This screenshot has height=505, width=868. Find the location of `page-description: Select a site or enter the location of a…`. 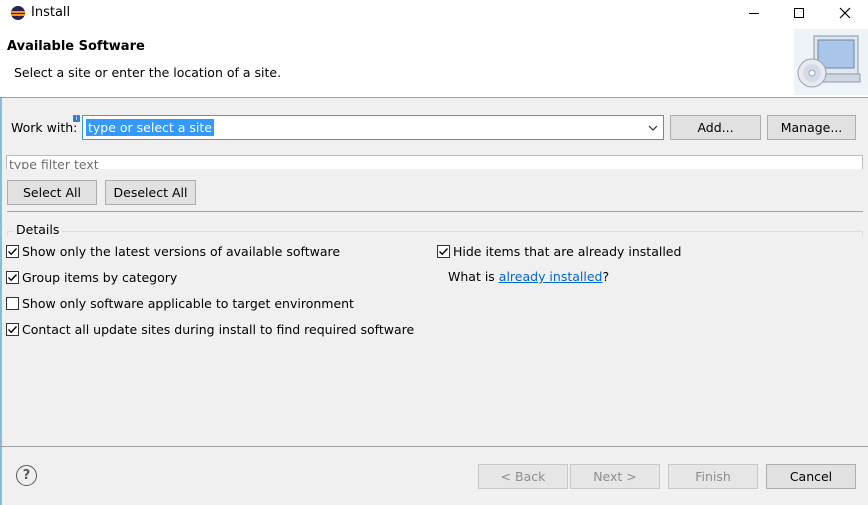

page-description: Select a site or enter the location of a… is located at coordinates (148, 72).